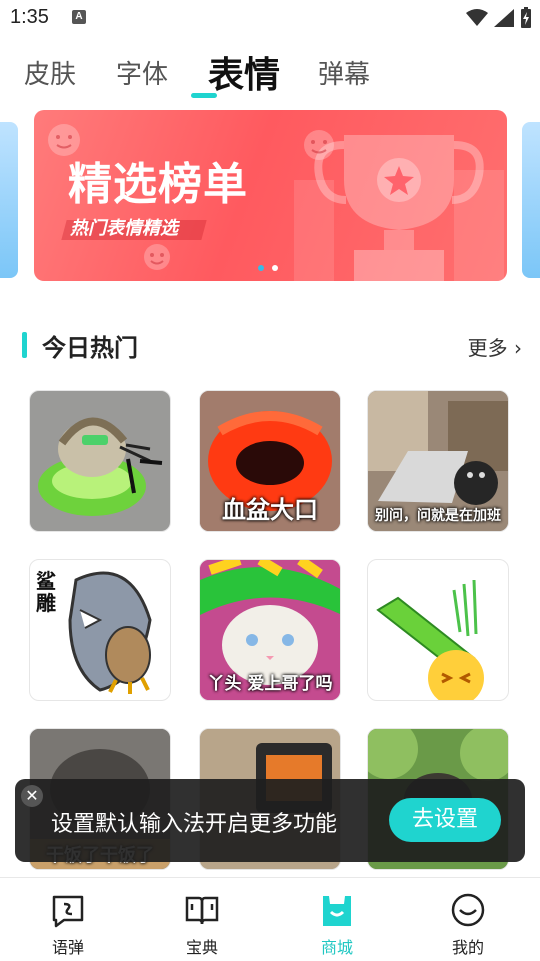  I want to click on sticker-tile: 丫头 爱上哥了吗, so click(270, 630).